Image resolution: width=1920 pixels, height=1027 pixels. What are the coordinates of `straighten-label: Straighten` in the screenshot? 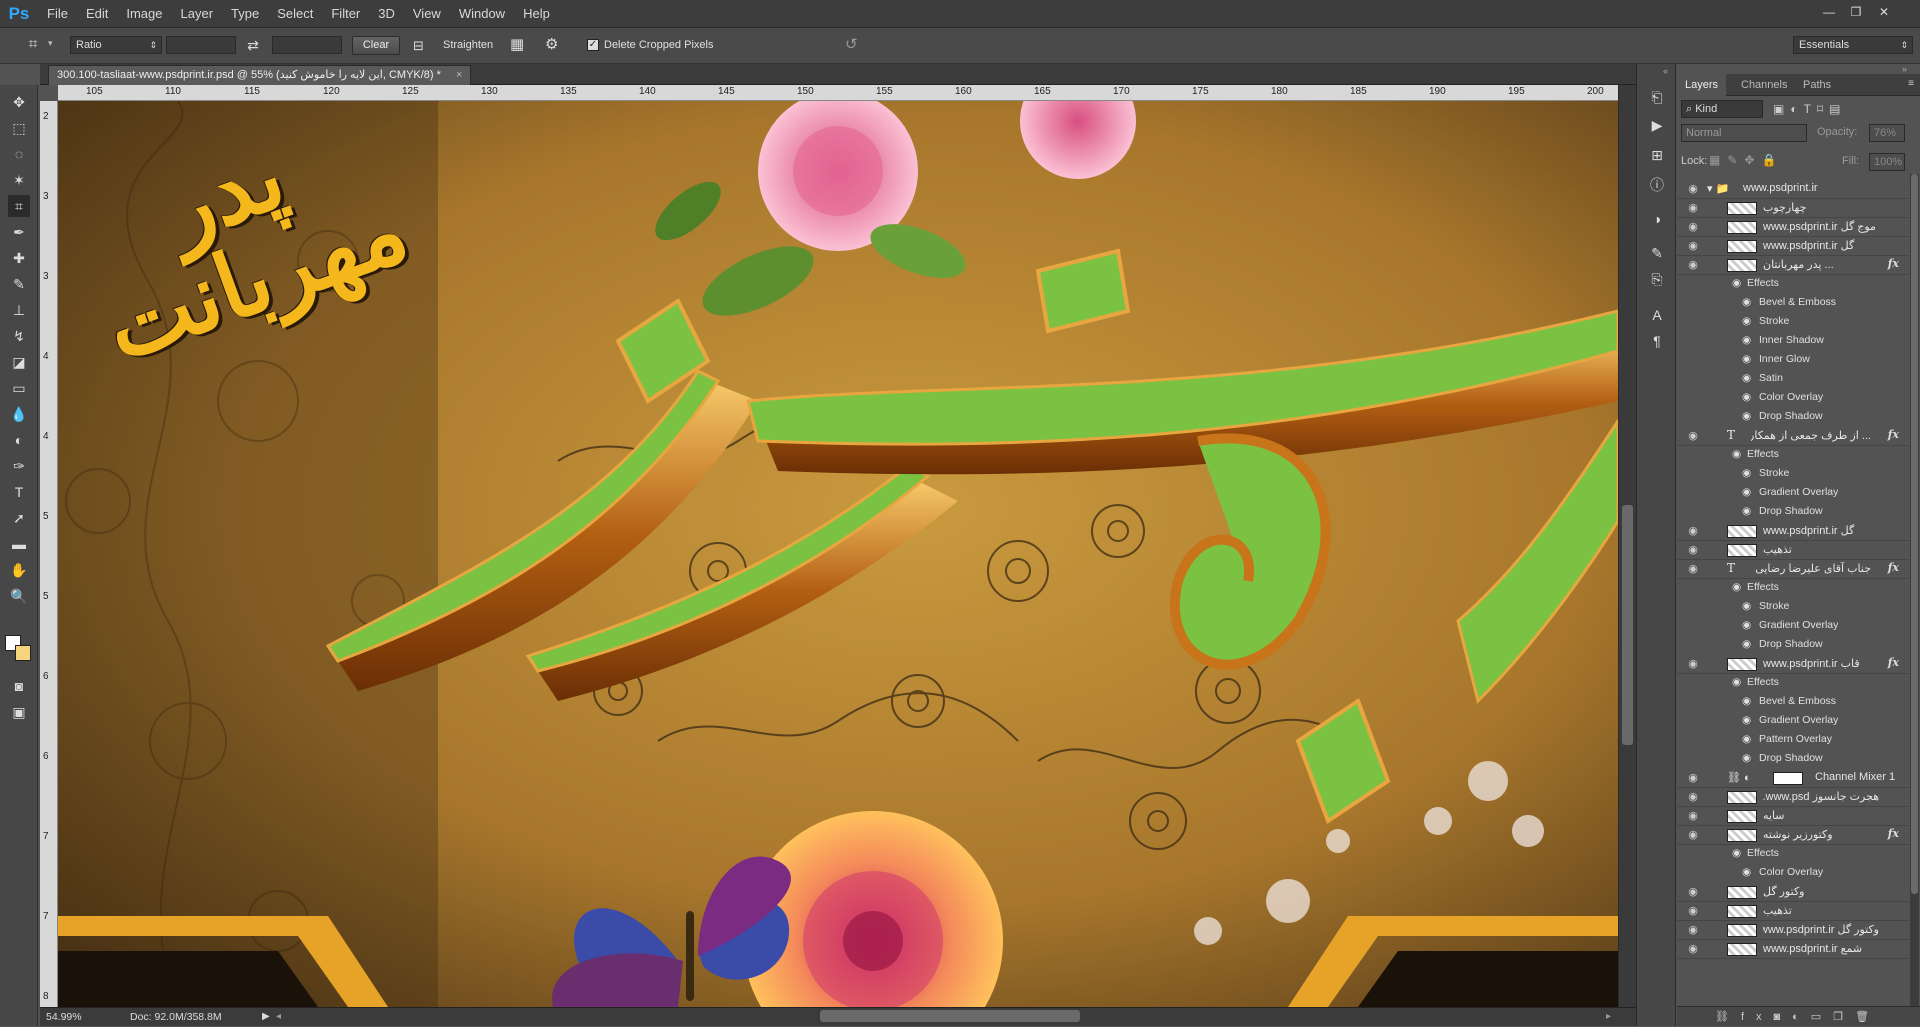 It's located at (468, 45).